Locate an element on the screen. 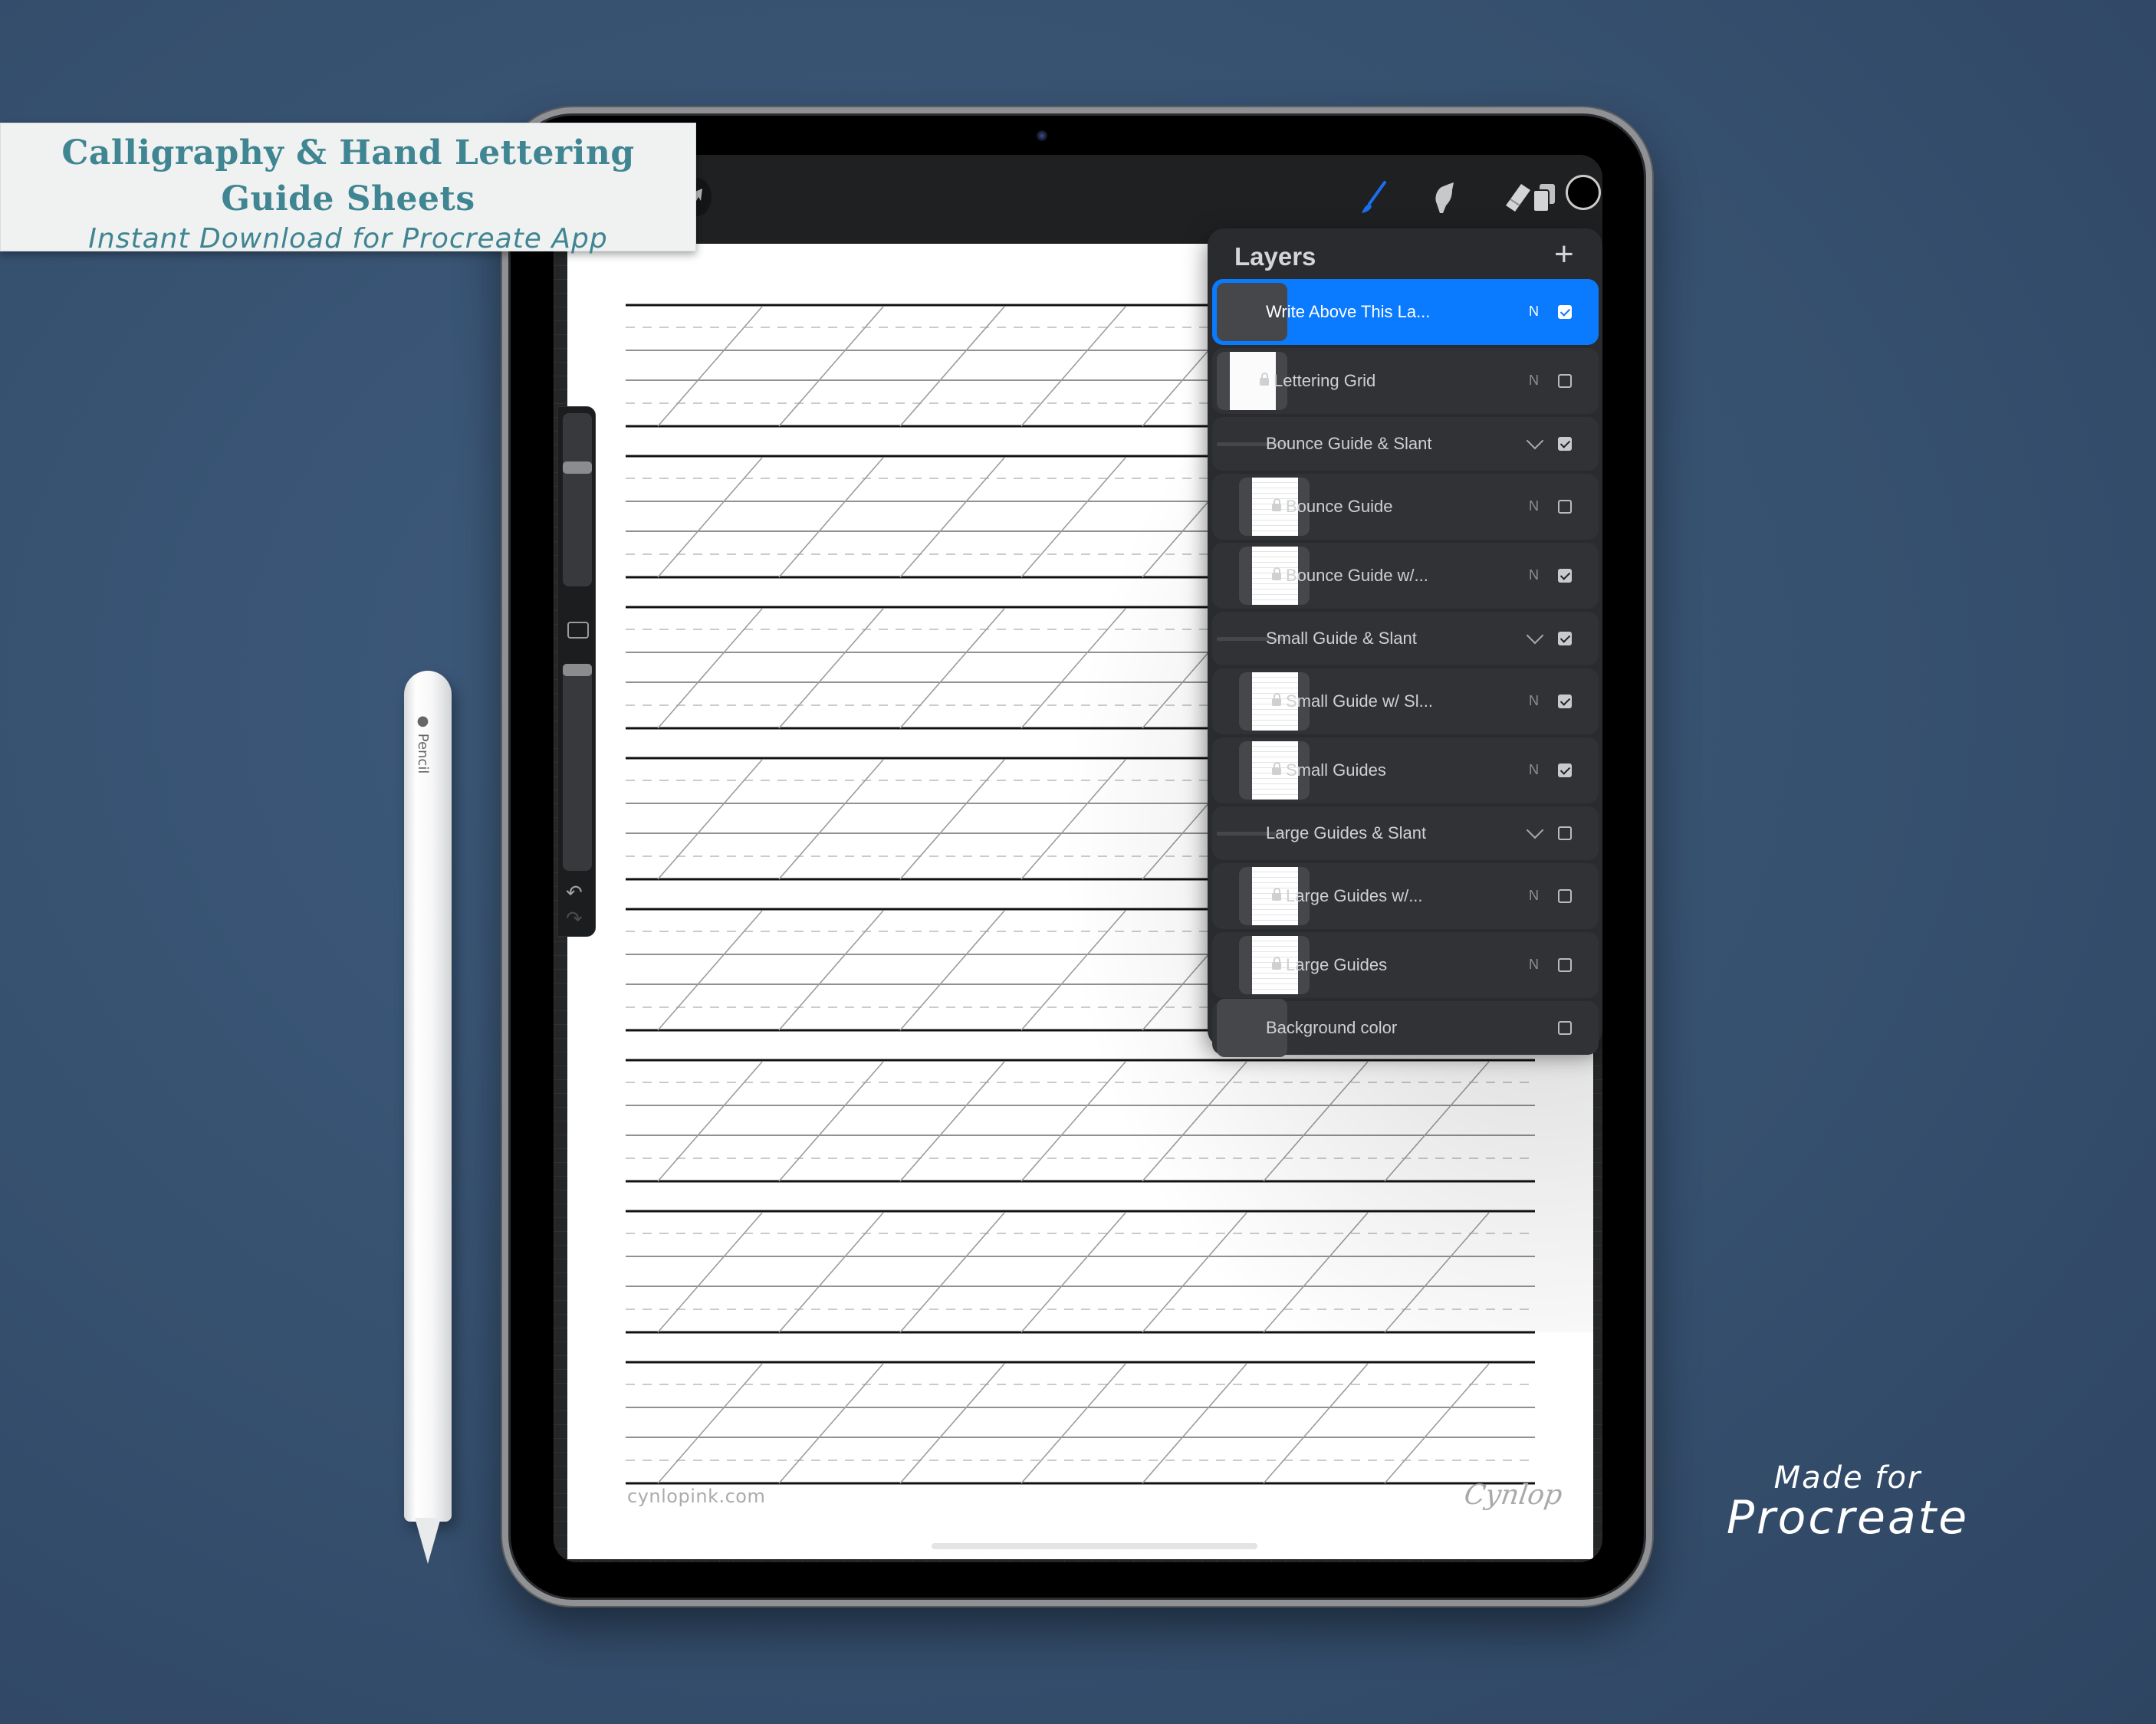 This screenshot has width=2156, height=1724. layer-name: Large Guides is located at coordinates (1329, 965).